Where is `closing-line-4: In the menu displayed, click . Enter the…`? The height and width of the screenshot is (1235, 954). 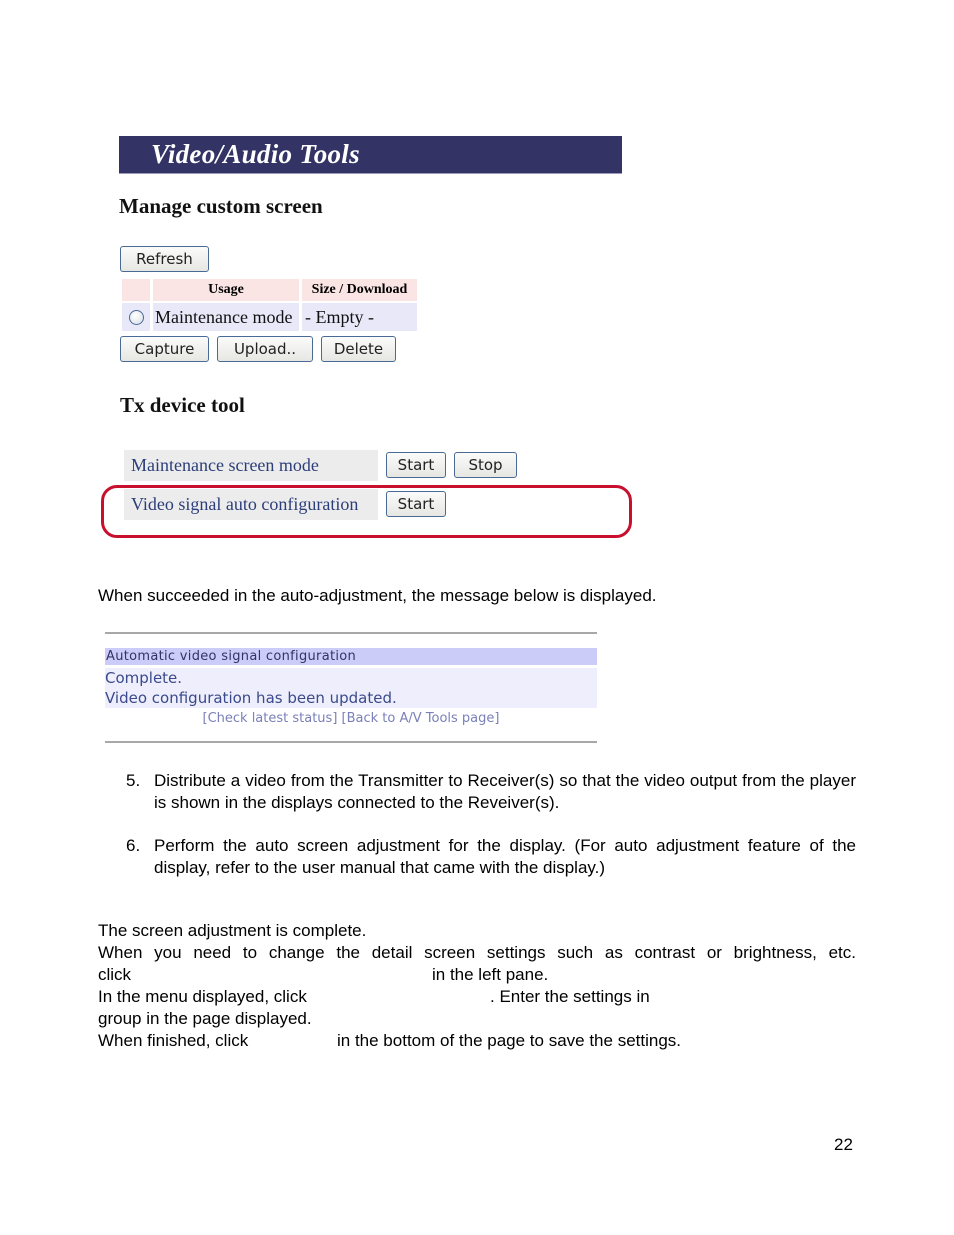 closing-line-4: In the menu displayed, click . Enter the… is located at coordinates (477, 997).